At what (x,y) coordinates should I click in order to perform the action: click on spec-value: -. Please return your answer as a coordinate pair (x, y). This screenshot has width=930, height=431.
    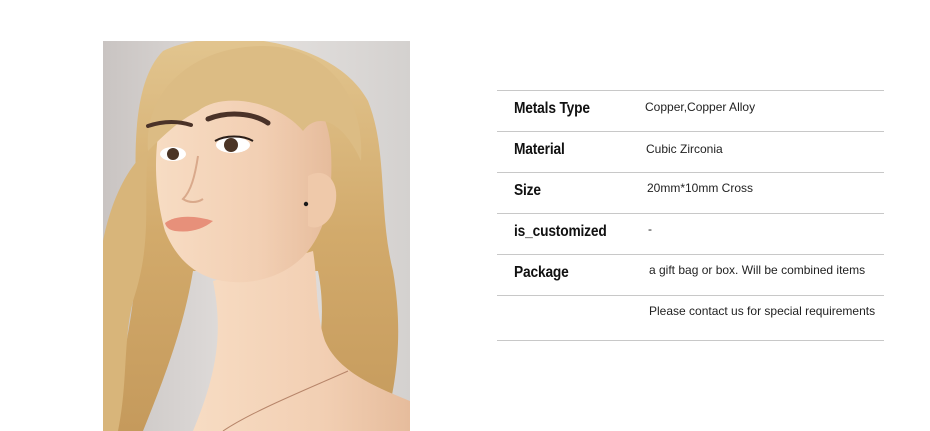
    Looking at the image, I should click on (650, 229).